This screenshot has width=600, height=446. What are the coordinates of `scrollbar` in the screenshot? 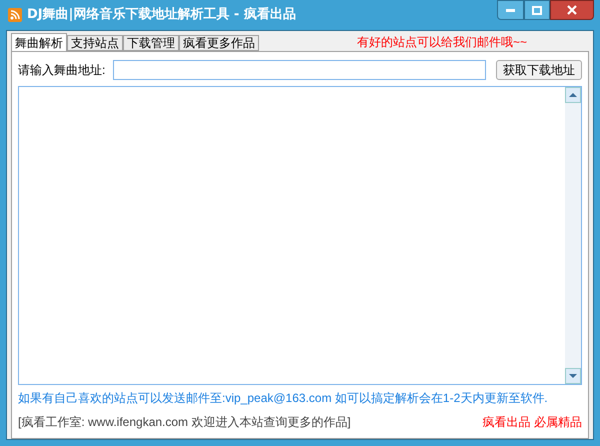 It's located at (573, 235).